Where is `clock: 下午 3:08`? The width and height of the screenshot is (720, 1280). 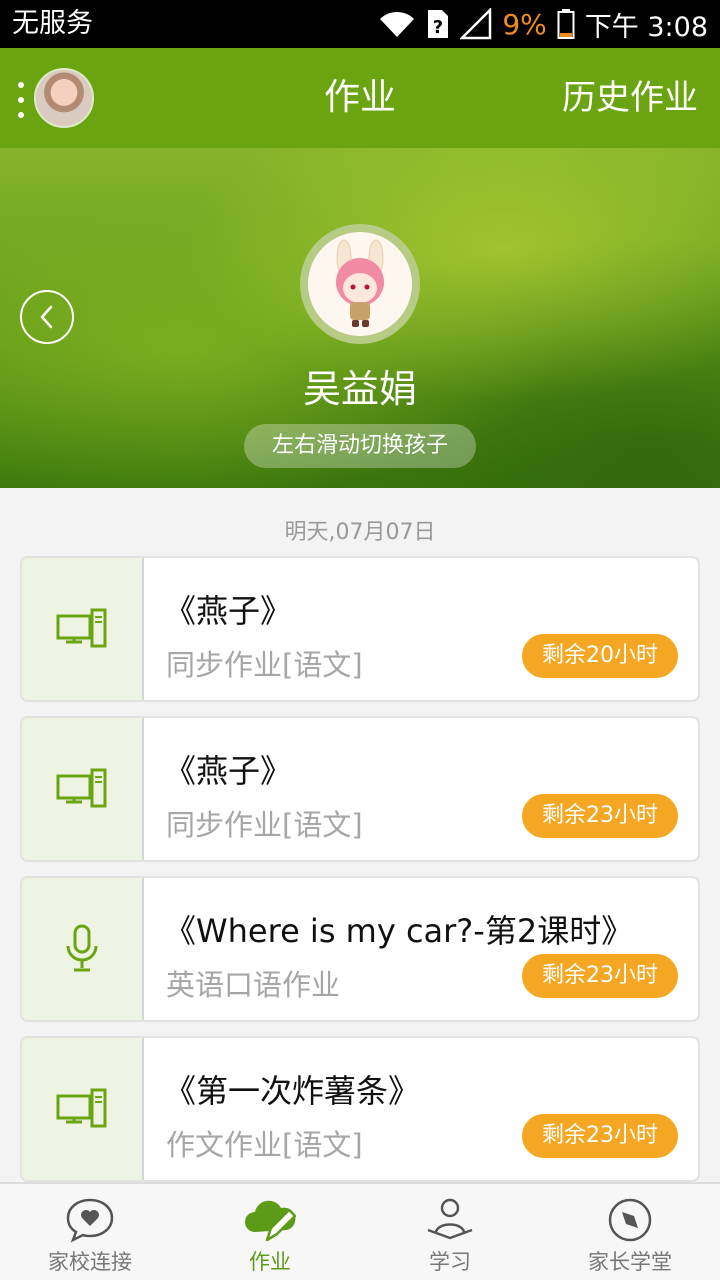 clock: 下午 3:08 is located at coordinates (646, 27).